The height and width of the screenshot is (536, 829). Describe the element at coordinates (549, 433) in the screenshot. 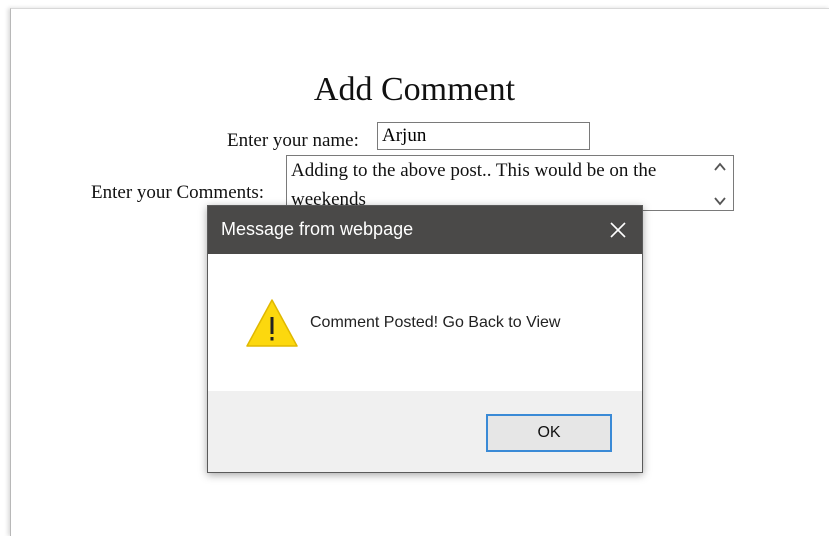

I see `ok-button: OK` at that location.